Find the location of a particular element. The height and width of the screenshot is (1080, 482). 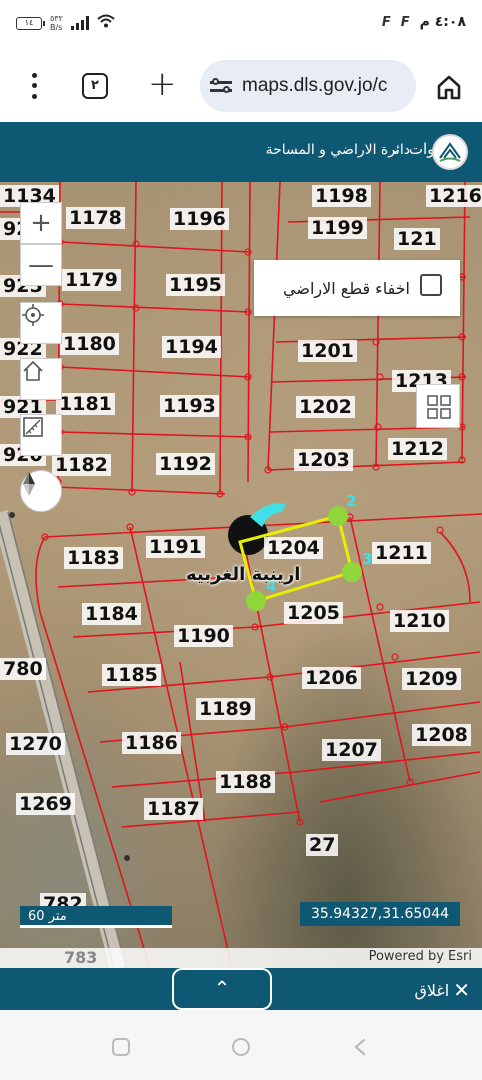

compass-button is located at coordinates (41, 491).